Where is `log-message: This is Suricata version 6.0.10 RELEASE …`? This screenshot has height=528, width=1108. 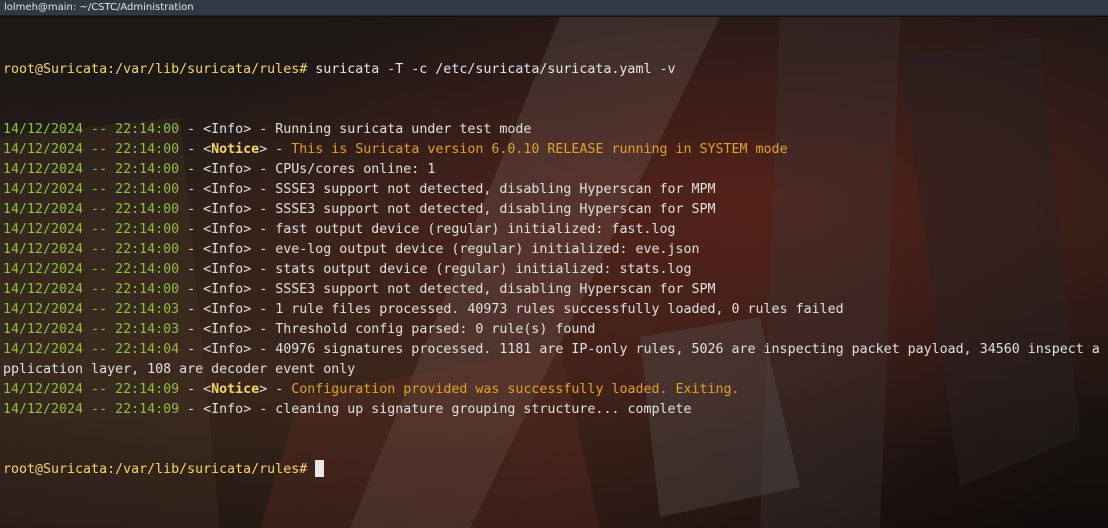 log-message: This is Suricata version 6.0.10 RELEASE … is located at coordinates (539, 149).